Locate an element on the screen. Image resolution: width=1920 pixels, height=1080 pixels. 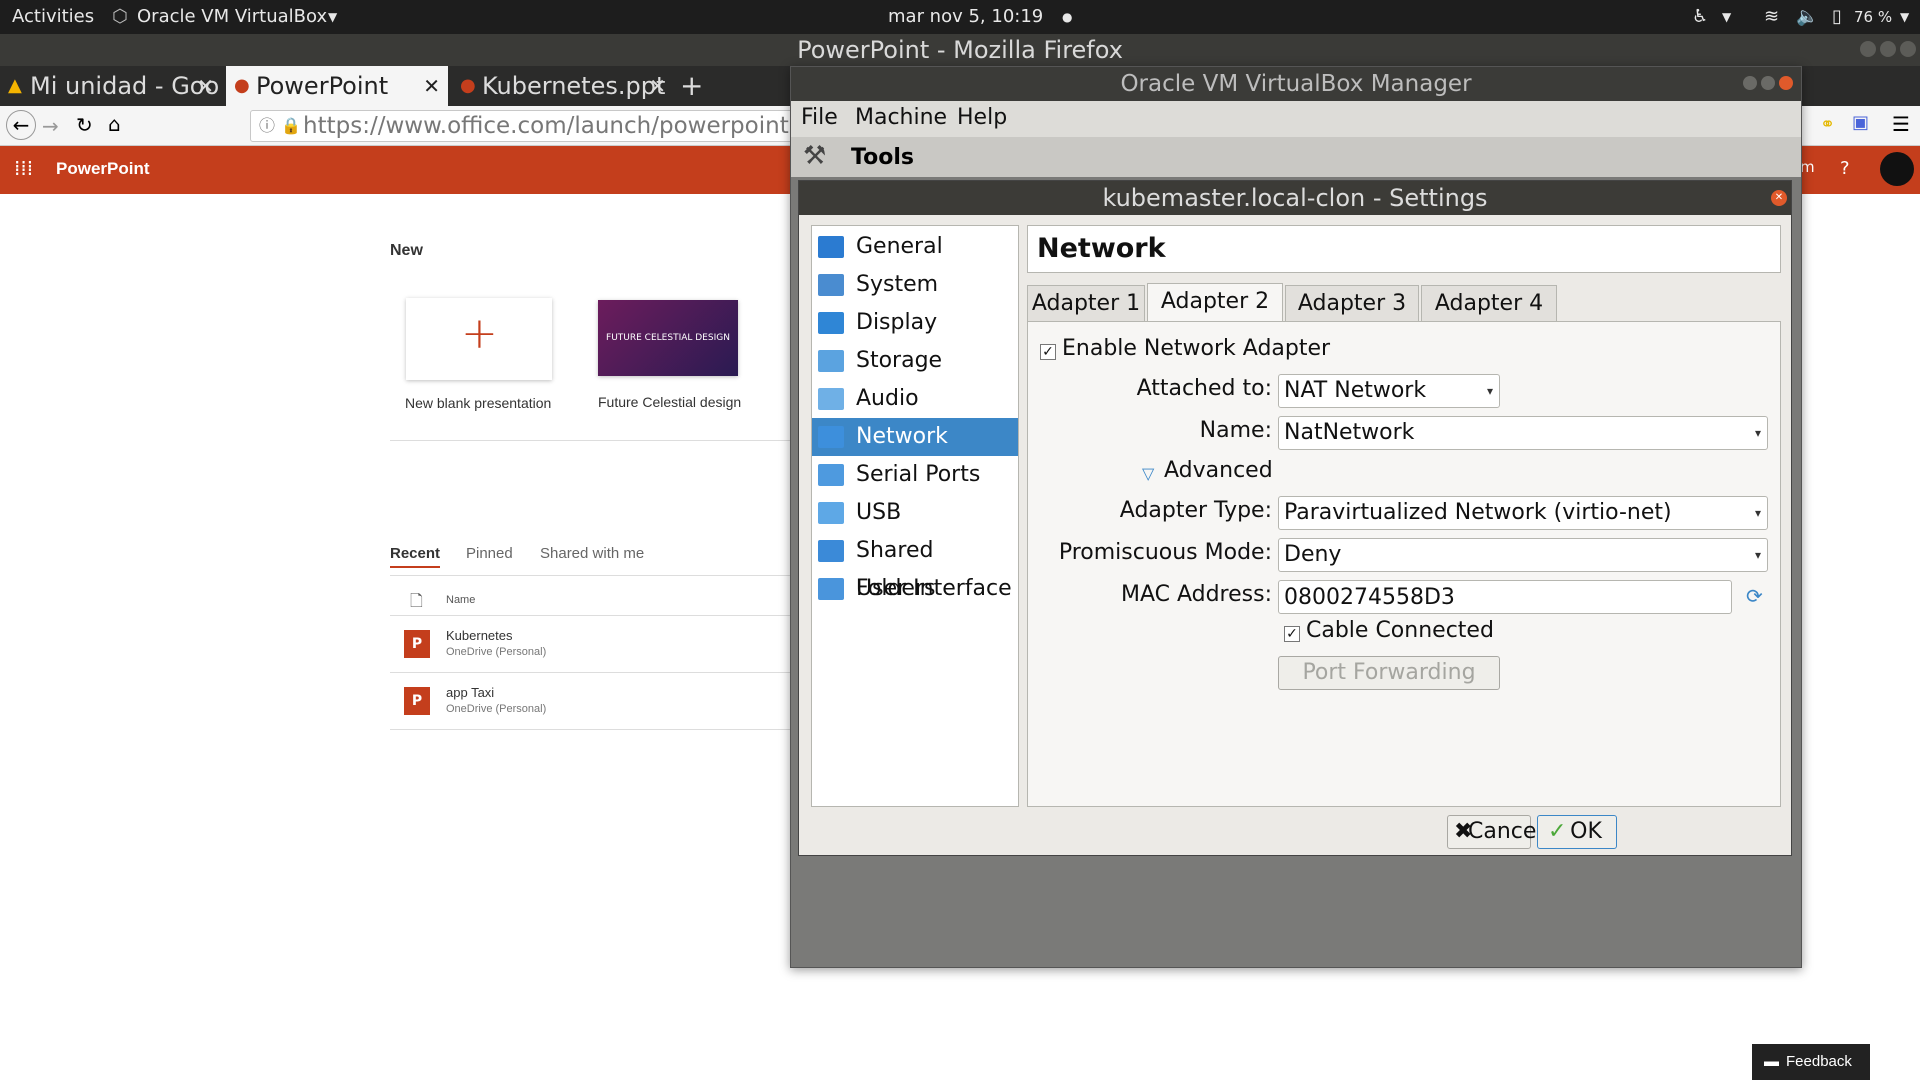
mac-address-input is located at coordinates (1505, 597).